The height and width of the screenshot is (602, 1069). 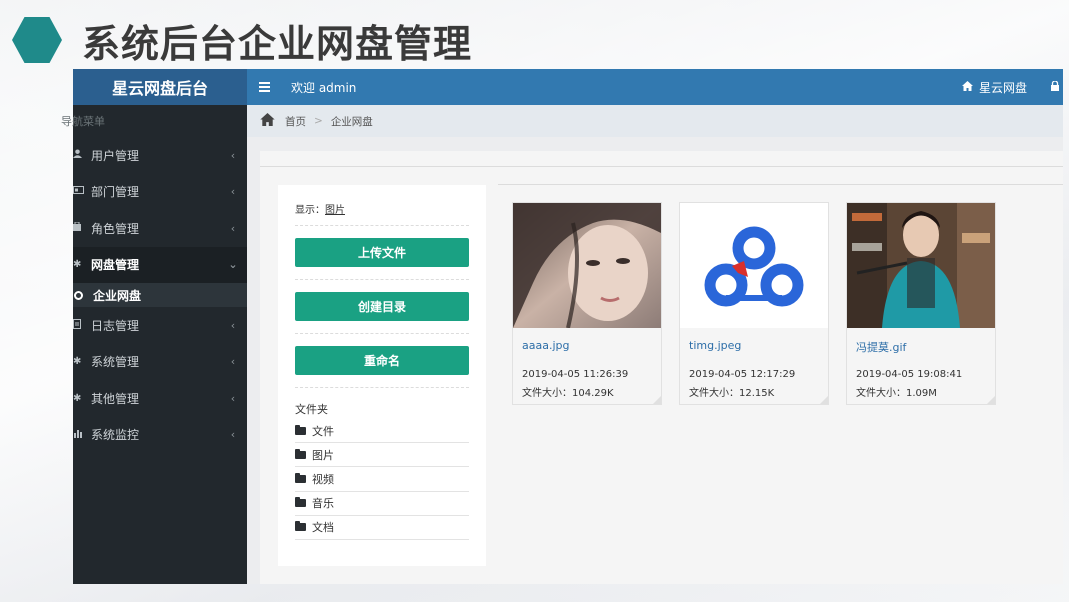 I want to click on rename-button: 重命名, so click(x=382, y=360).